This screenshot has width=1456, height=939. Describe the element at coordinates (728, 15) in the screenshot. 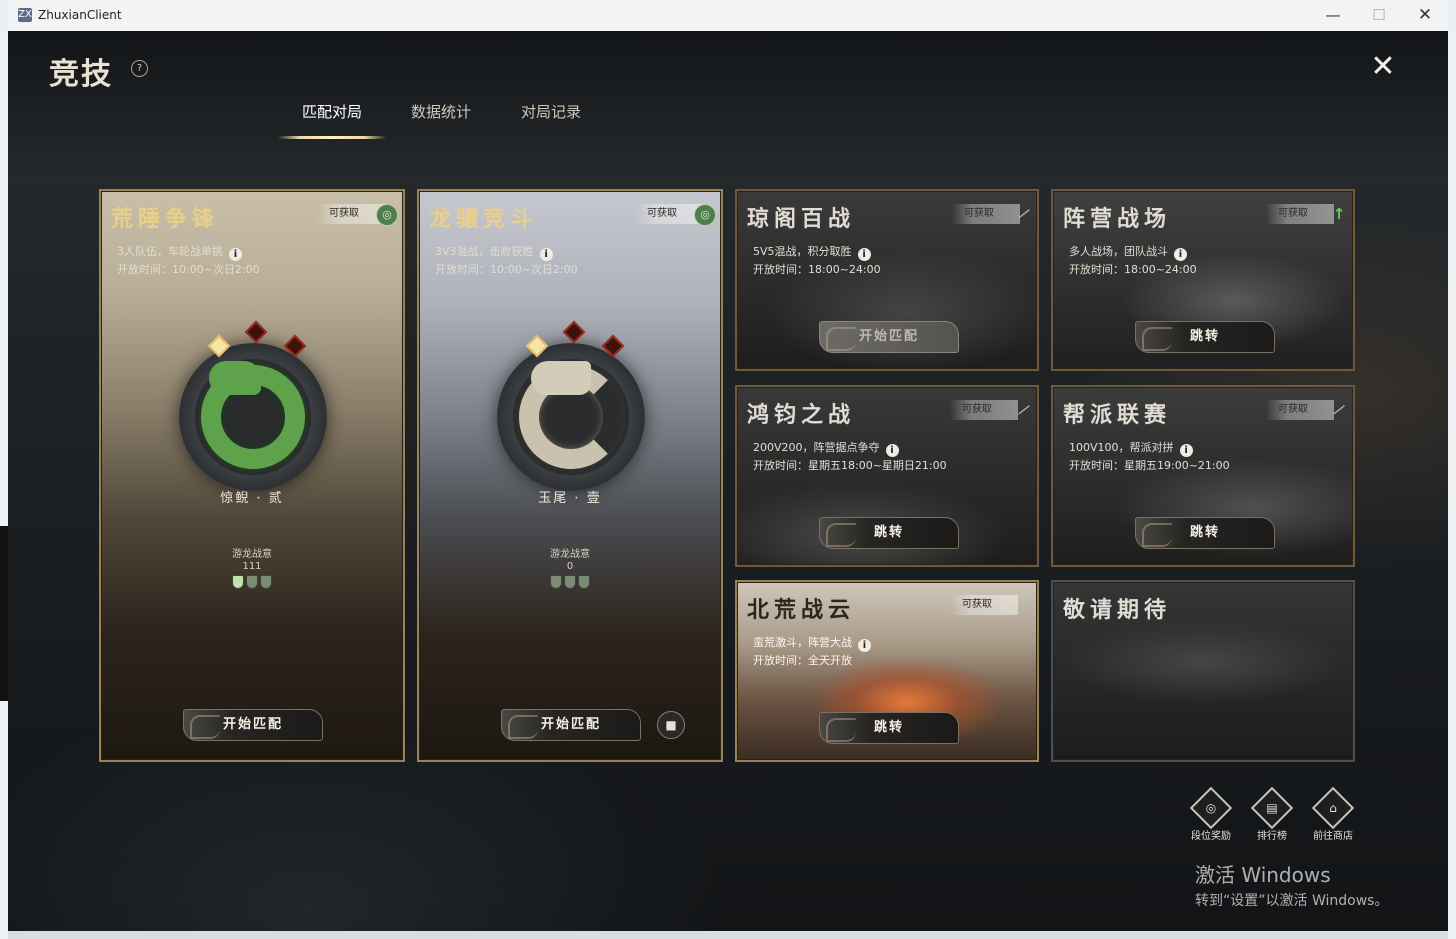

I see `window-titlebar: ZX ZhuxianClient — ☐ ✕` at that location.